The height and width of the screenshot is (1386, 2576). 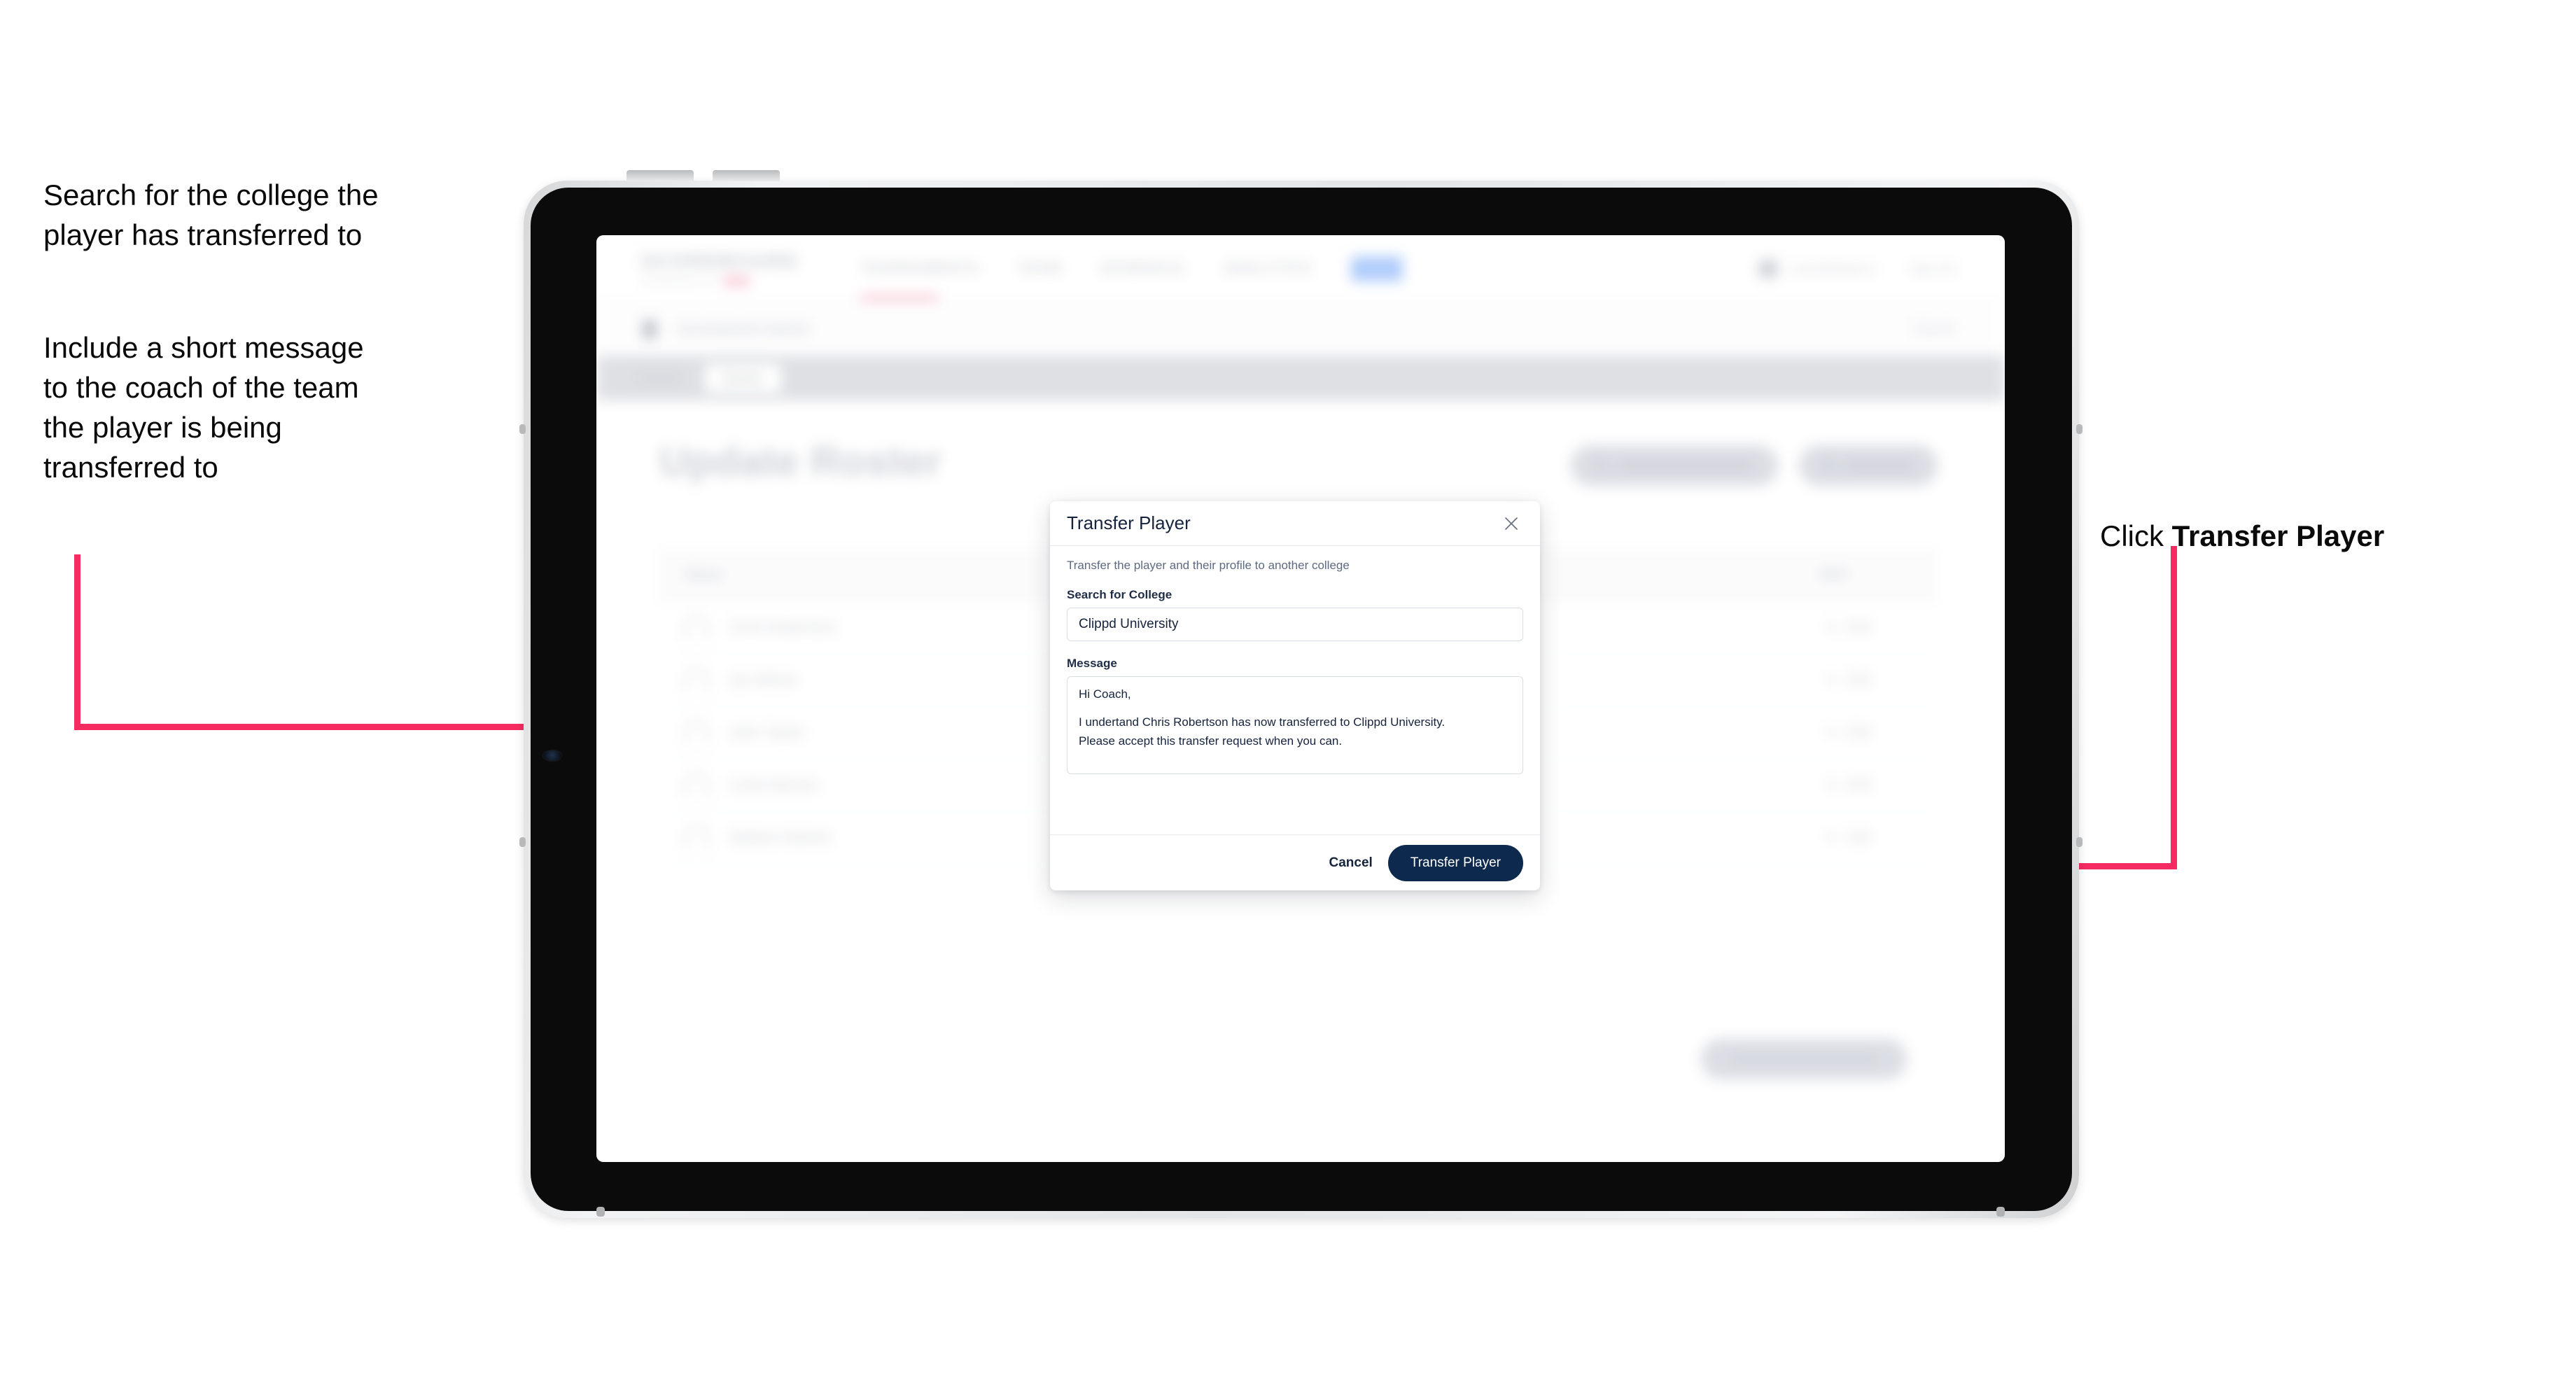 I want to click on dialog-header: Transfer Player, so click(x=1295, y=523).